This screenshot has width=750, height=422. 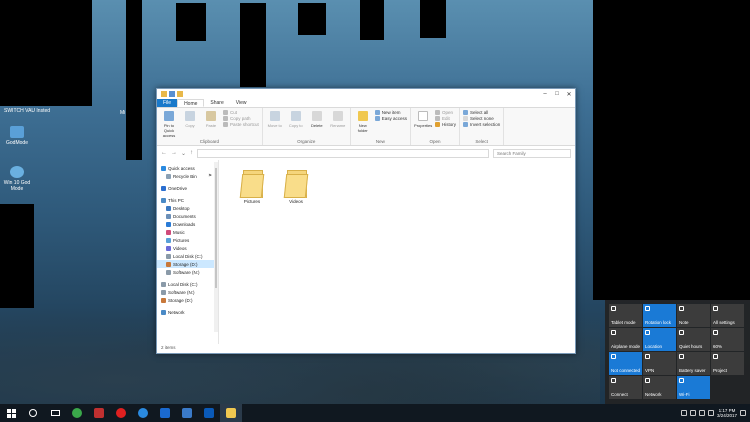 I want to click on desktop-icon-win10-godmode: Win 10 God Mode, so click(x=17, y=179).